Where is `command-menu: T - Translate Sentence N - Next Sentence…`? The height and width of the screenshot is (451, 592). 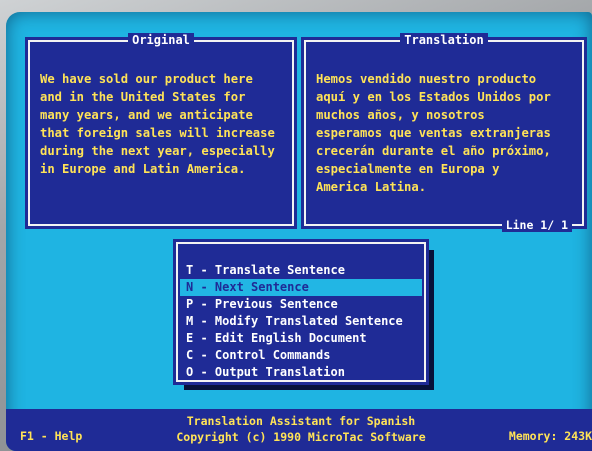
command-menu: T - Translate Sentence N - Next Sentence… is located at coordinates (301, 312).